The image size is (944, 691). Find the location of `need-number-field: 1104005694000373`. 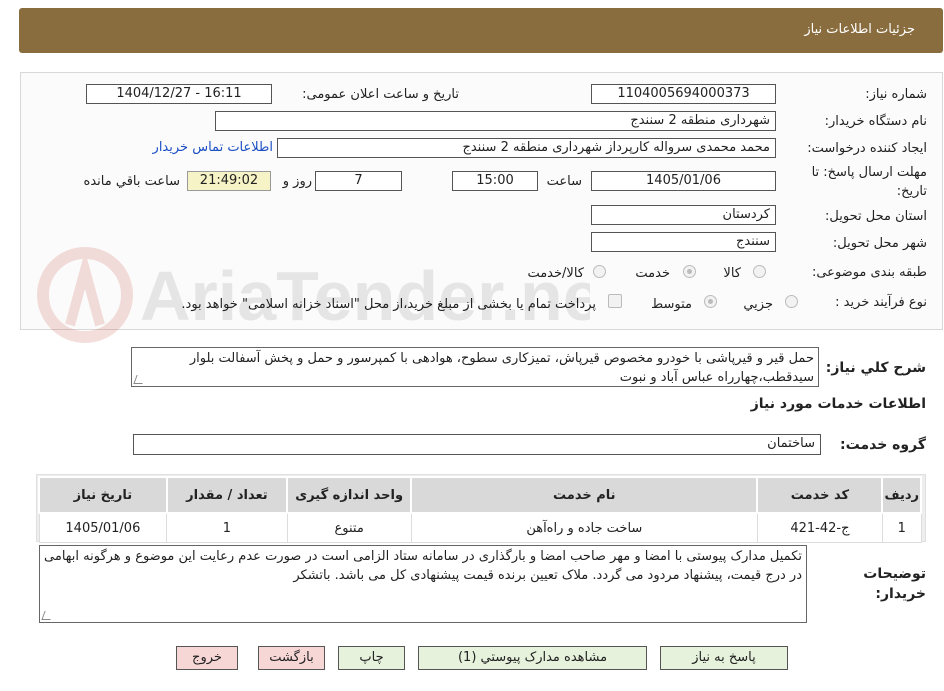

need-number-field: 1104005694000373 is located at coordinates (683, 94).